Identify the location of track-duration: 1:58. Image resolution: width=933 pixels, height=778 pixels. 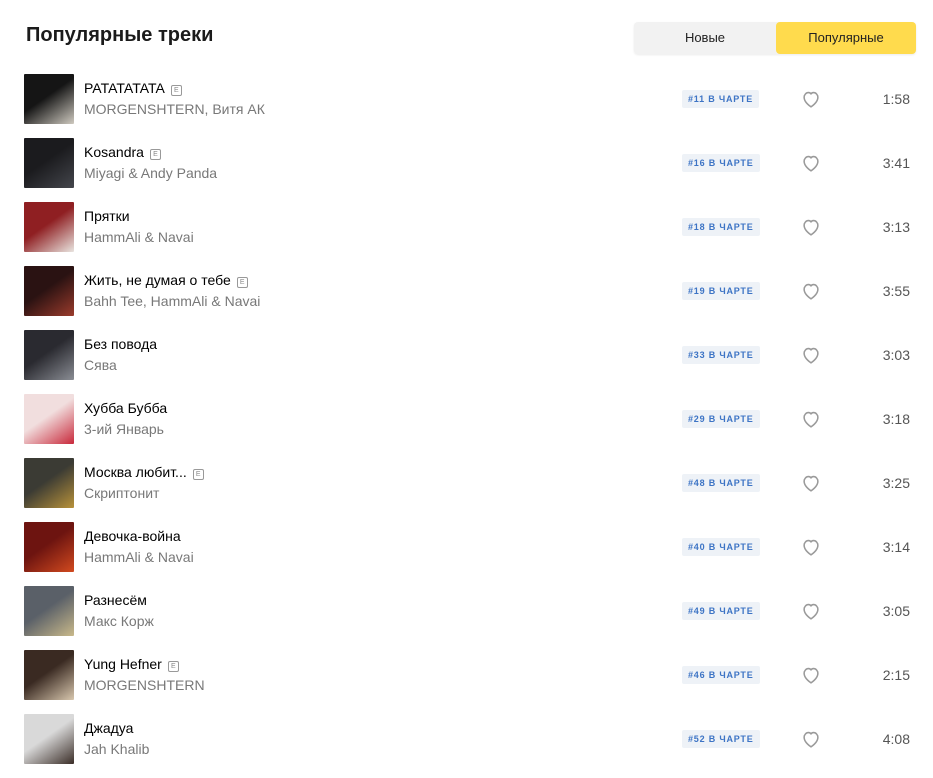
(896, 99).